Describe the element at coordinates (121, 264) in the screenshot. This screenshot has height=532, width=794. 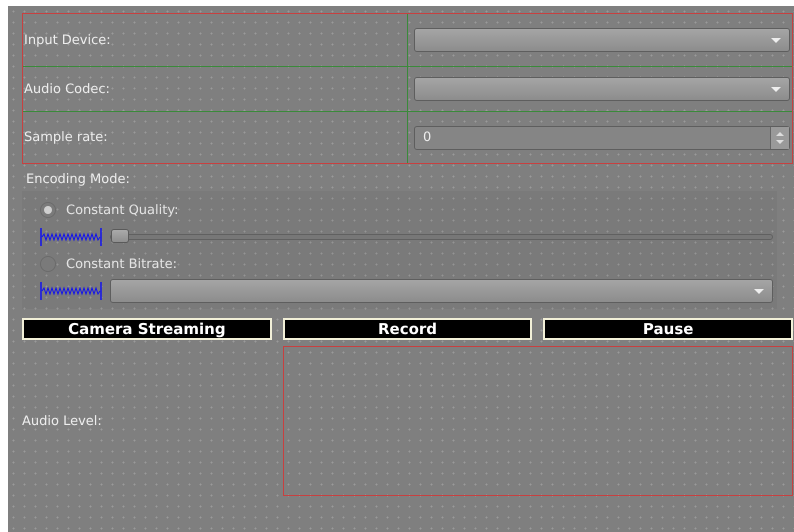
I see `radio-label: Constant Bitrate:` at that location.